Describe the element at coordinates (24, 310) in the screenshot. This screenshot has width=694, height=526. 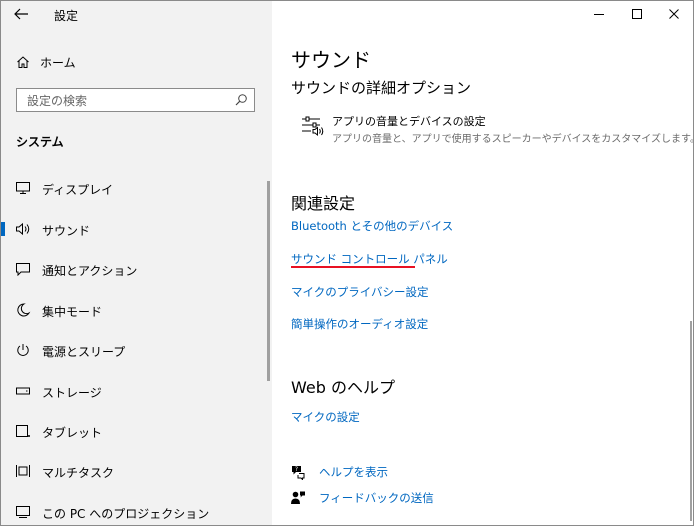
I see `moon-icon` at that location.